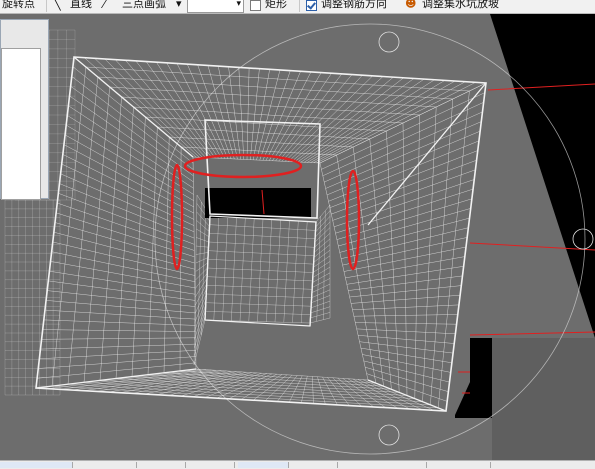  I want to click on side-panel, so click(24, 109).